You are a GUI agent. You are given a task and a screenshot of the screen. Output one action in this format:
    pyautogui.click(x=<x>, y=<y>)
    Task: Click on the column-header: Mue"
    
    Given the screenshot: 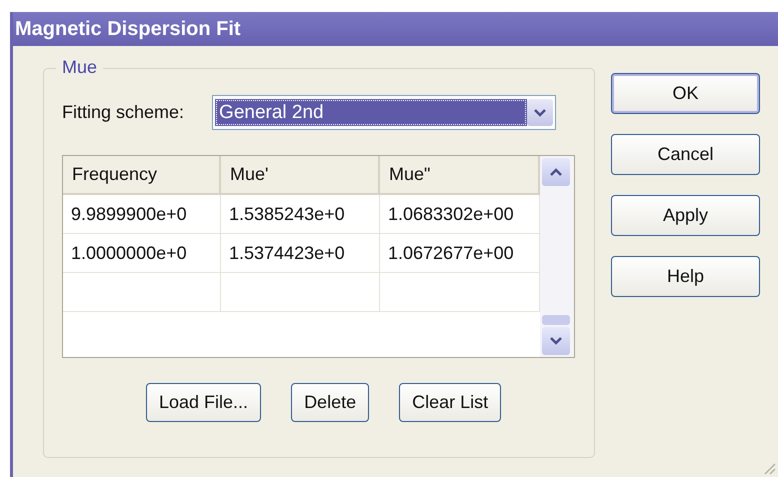 What is the action you would take?
    pyautogui.click(x=460, y=175)
    